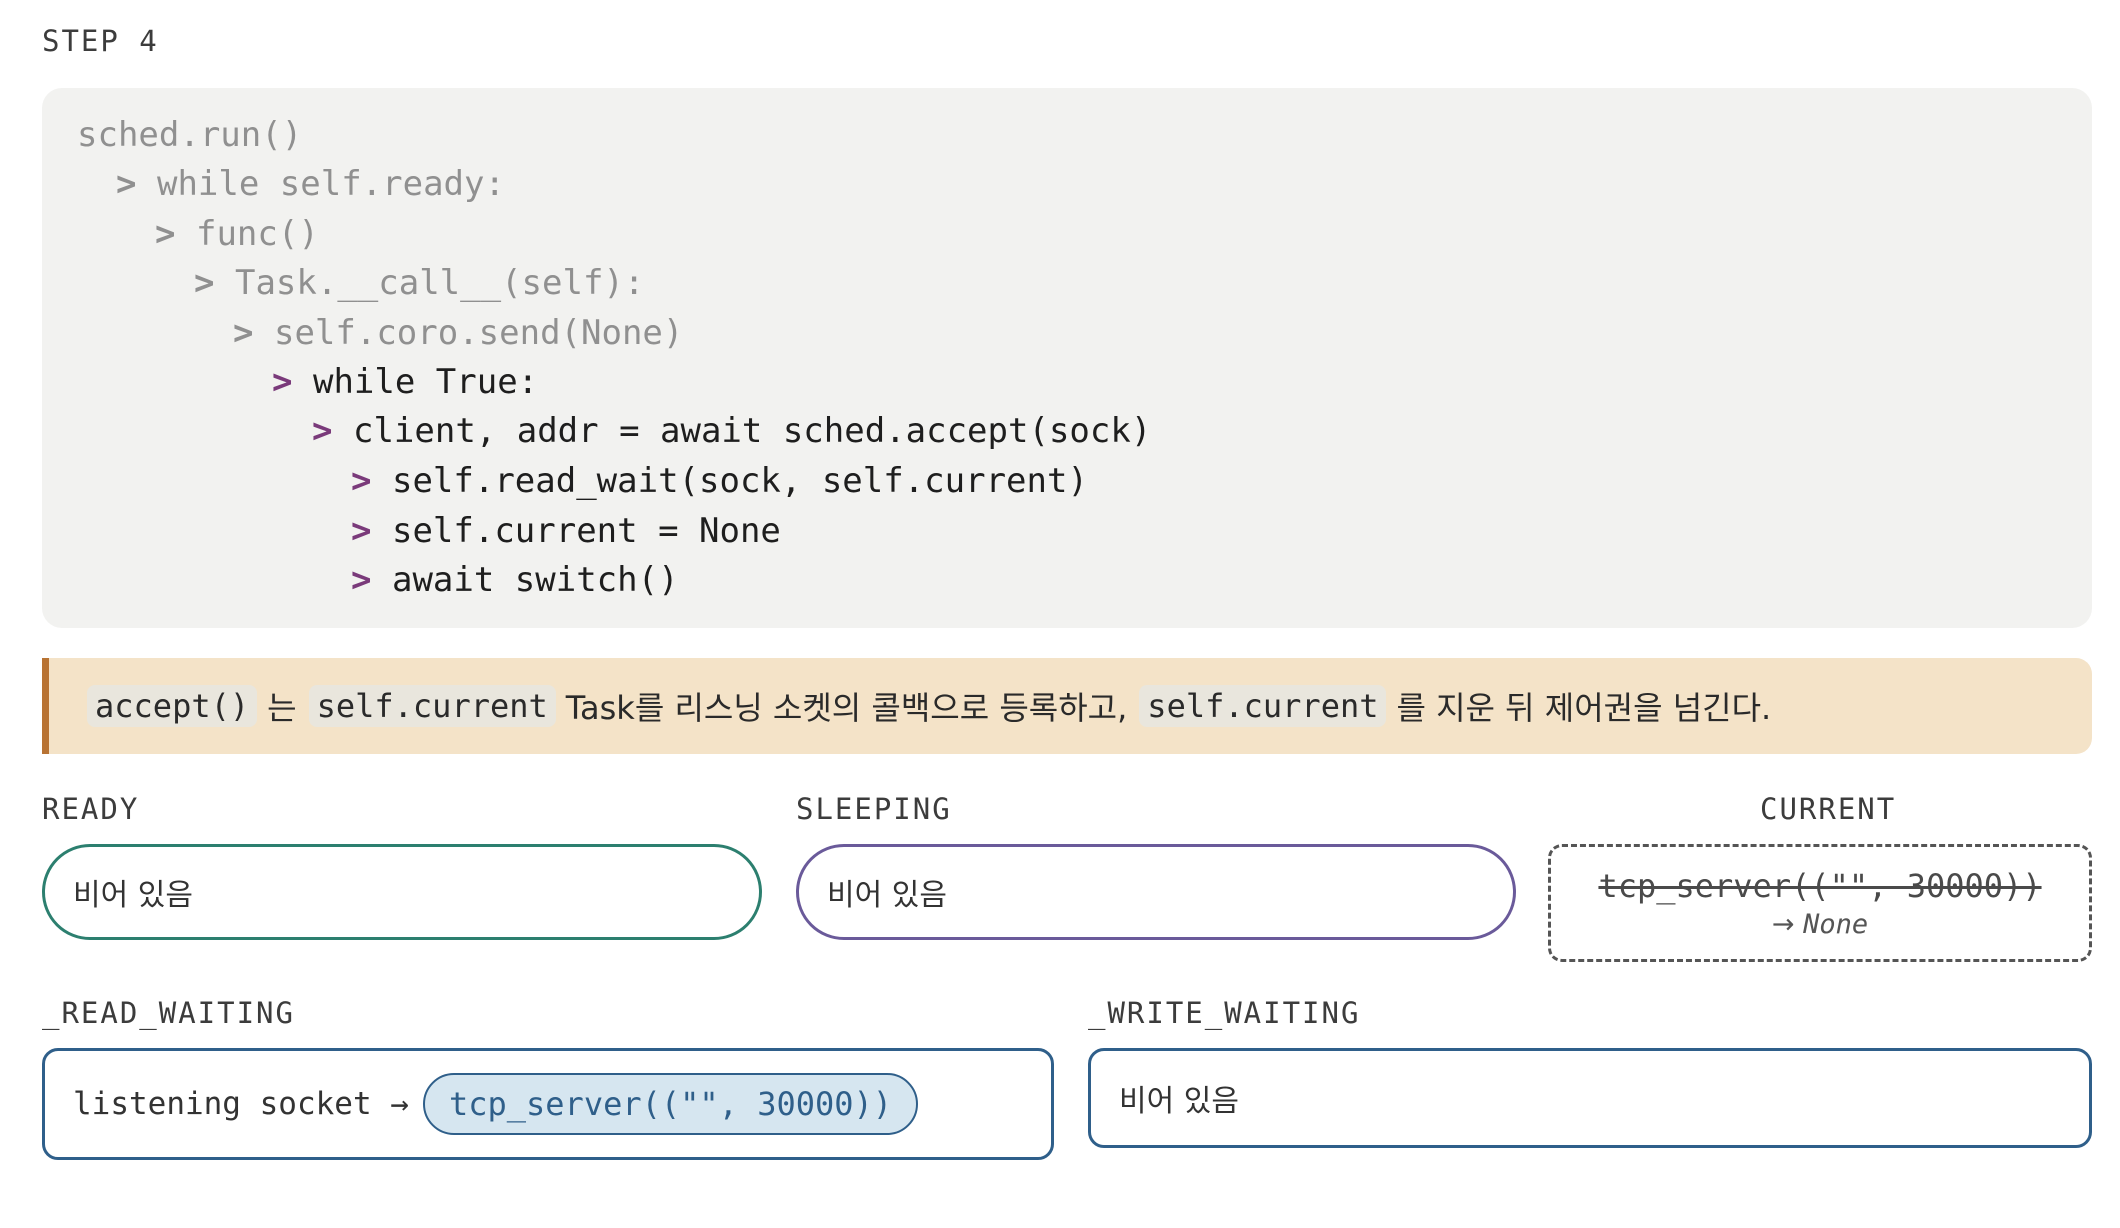 The image size is (2120, 1228). What do you see at coordinates (1590, 1098) in the screenshot?
I see `write-waiting-box: 비어 있음` at bounding box center [1590, 1098].